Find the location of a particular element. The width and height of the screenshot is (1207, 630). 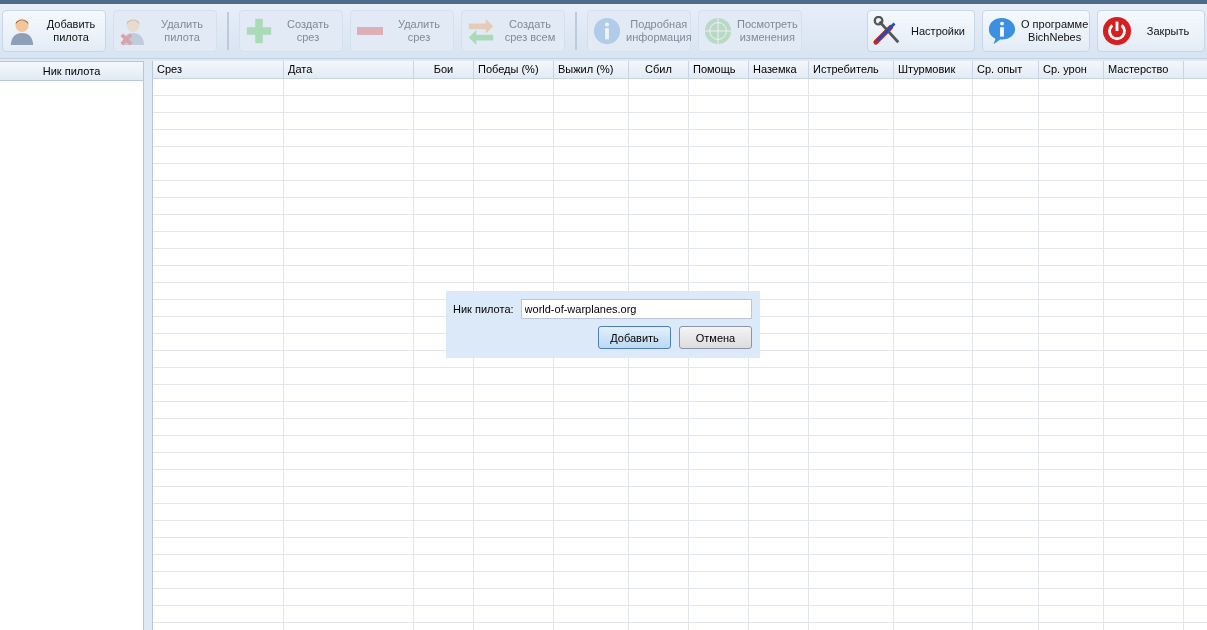

dialog-button: Отмена is located at coordinates (715, 337).